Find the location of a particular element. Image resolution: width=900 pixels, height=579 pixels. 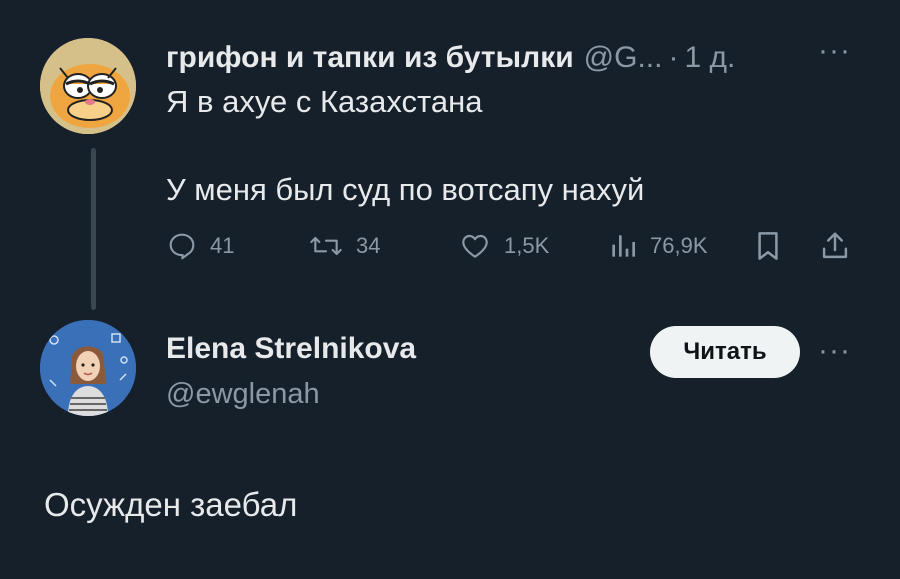

author-handle: @ewglenah is located at coordinates (243, 394).